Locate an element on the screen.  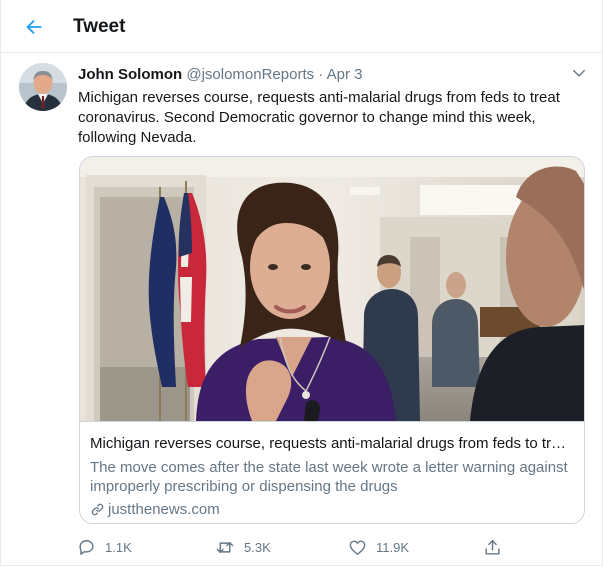
reply-button: 1.1K is located at coordinates (104, 547).